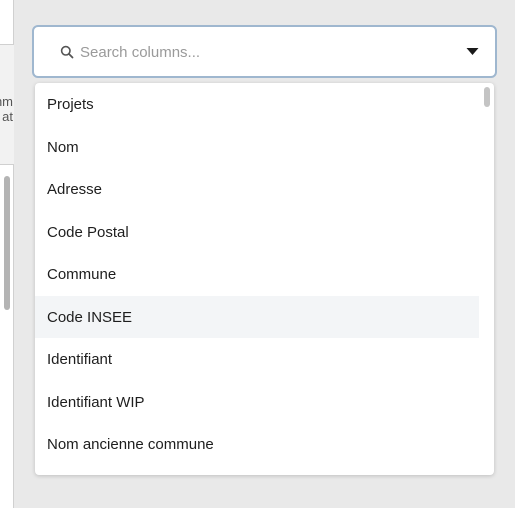 Image resolution: width=515 pixels, height=508 pixels. Describe the element at coordinates (70, 104) in the screenshot. I see `option-label: Projets` at that location.